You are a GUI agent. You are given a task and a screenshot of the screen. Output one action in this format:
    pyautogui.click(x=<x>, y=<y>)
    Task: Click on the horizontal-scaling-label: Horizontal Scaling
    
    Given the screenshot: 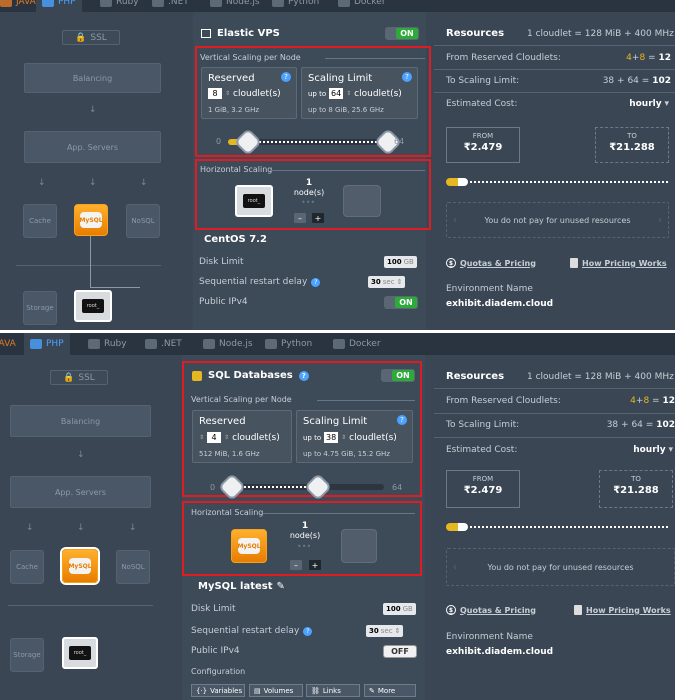 What is the action you would take?
    pyautogui.click(x=227, y=512)
    